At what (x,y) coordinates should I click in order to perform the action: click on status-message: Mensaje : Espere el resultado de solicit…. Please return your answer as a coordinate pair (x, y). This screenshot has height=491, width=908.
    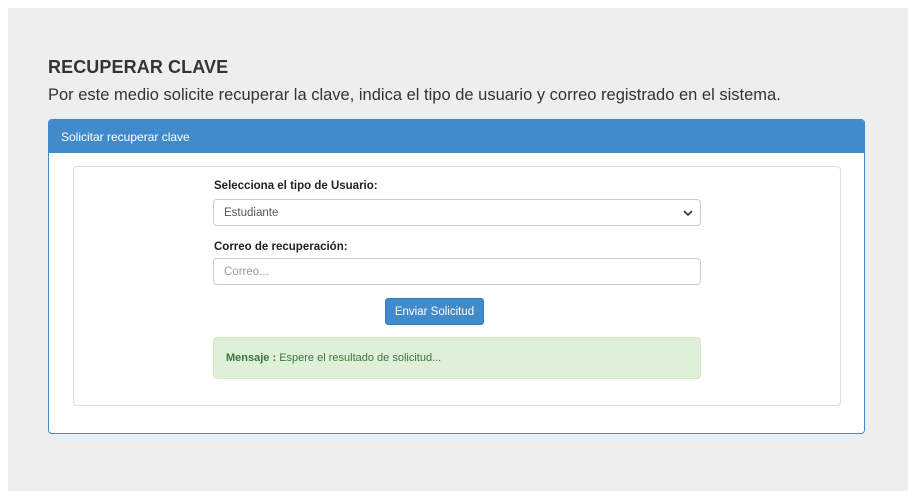
    Looking at the image, I should click on (457, 358).